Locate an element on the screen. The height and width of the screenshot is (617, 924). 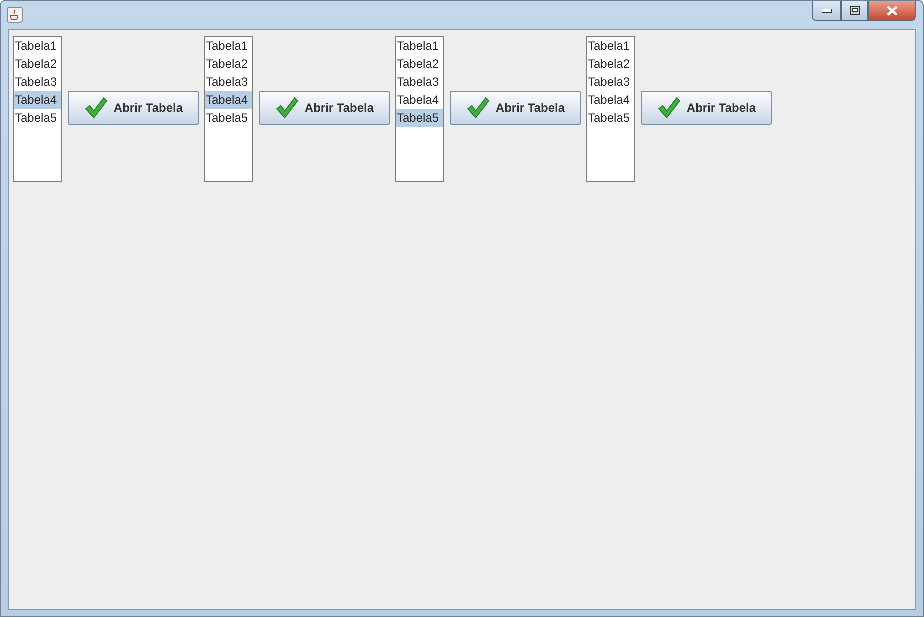
java-cup-icon is located at coordinates (15, 15).